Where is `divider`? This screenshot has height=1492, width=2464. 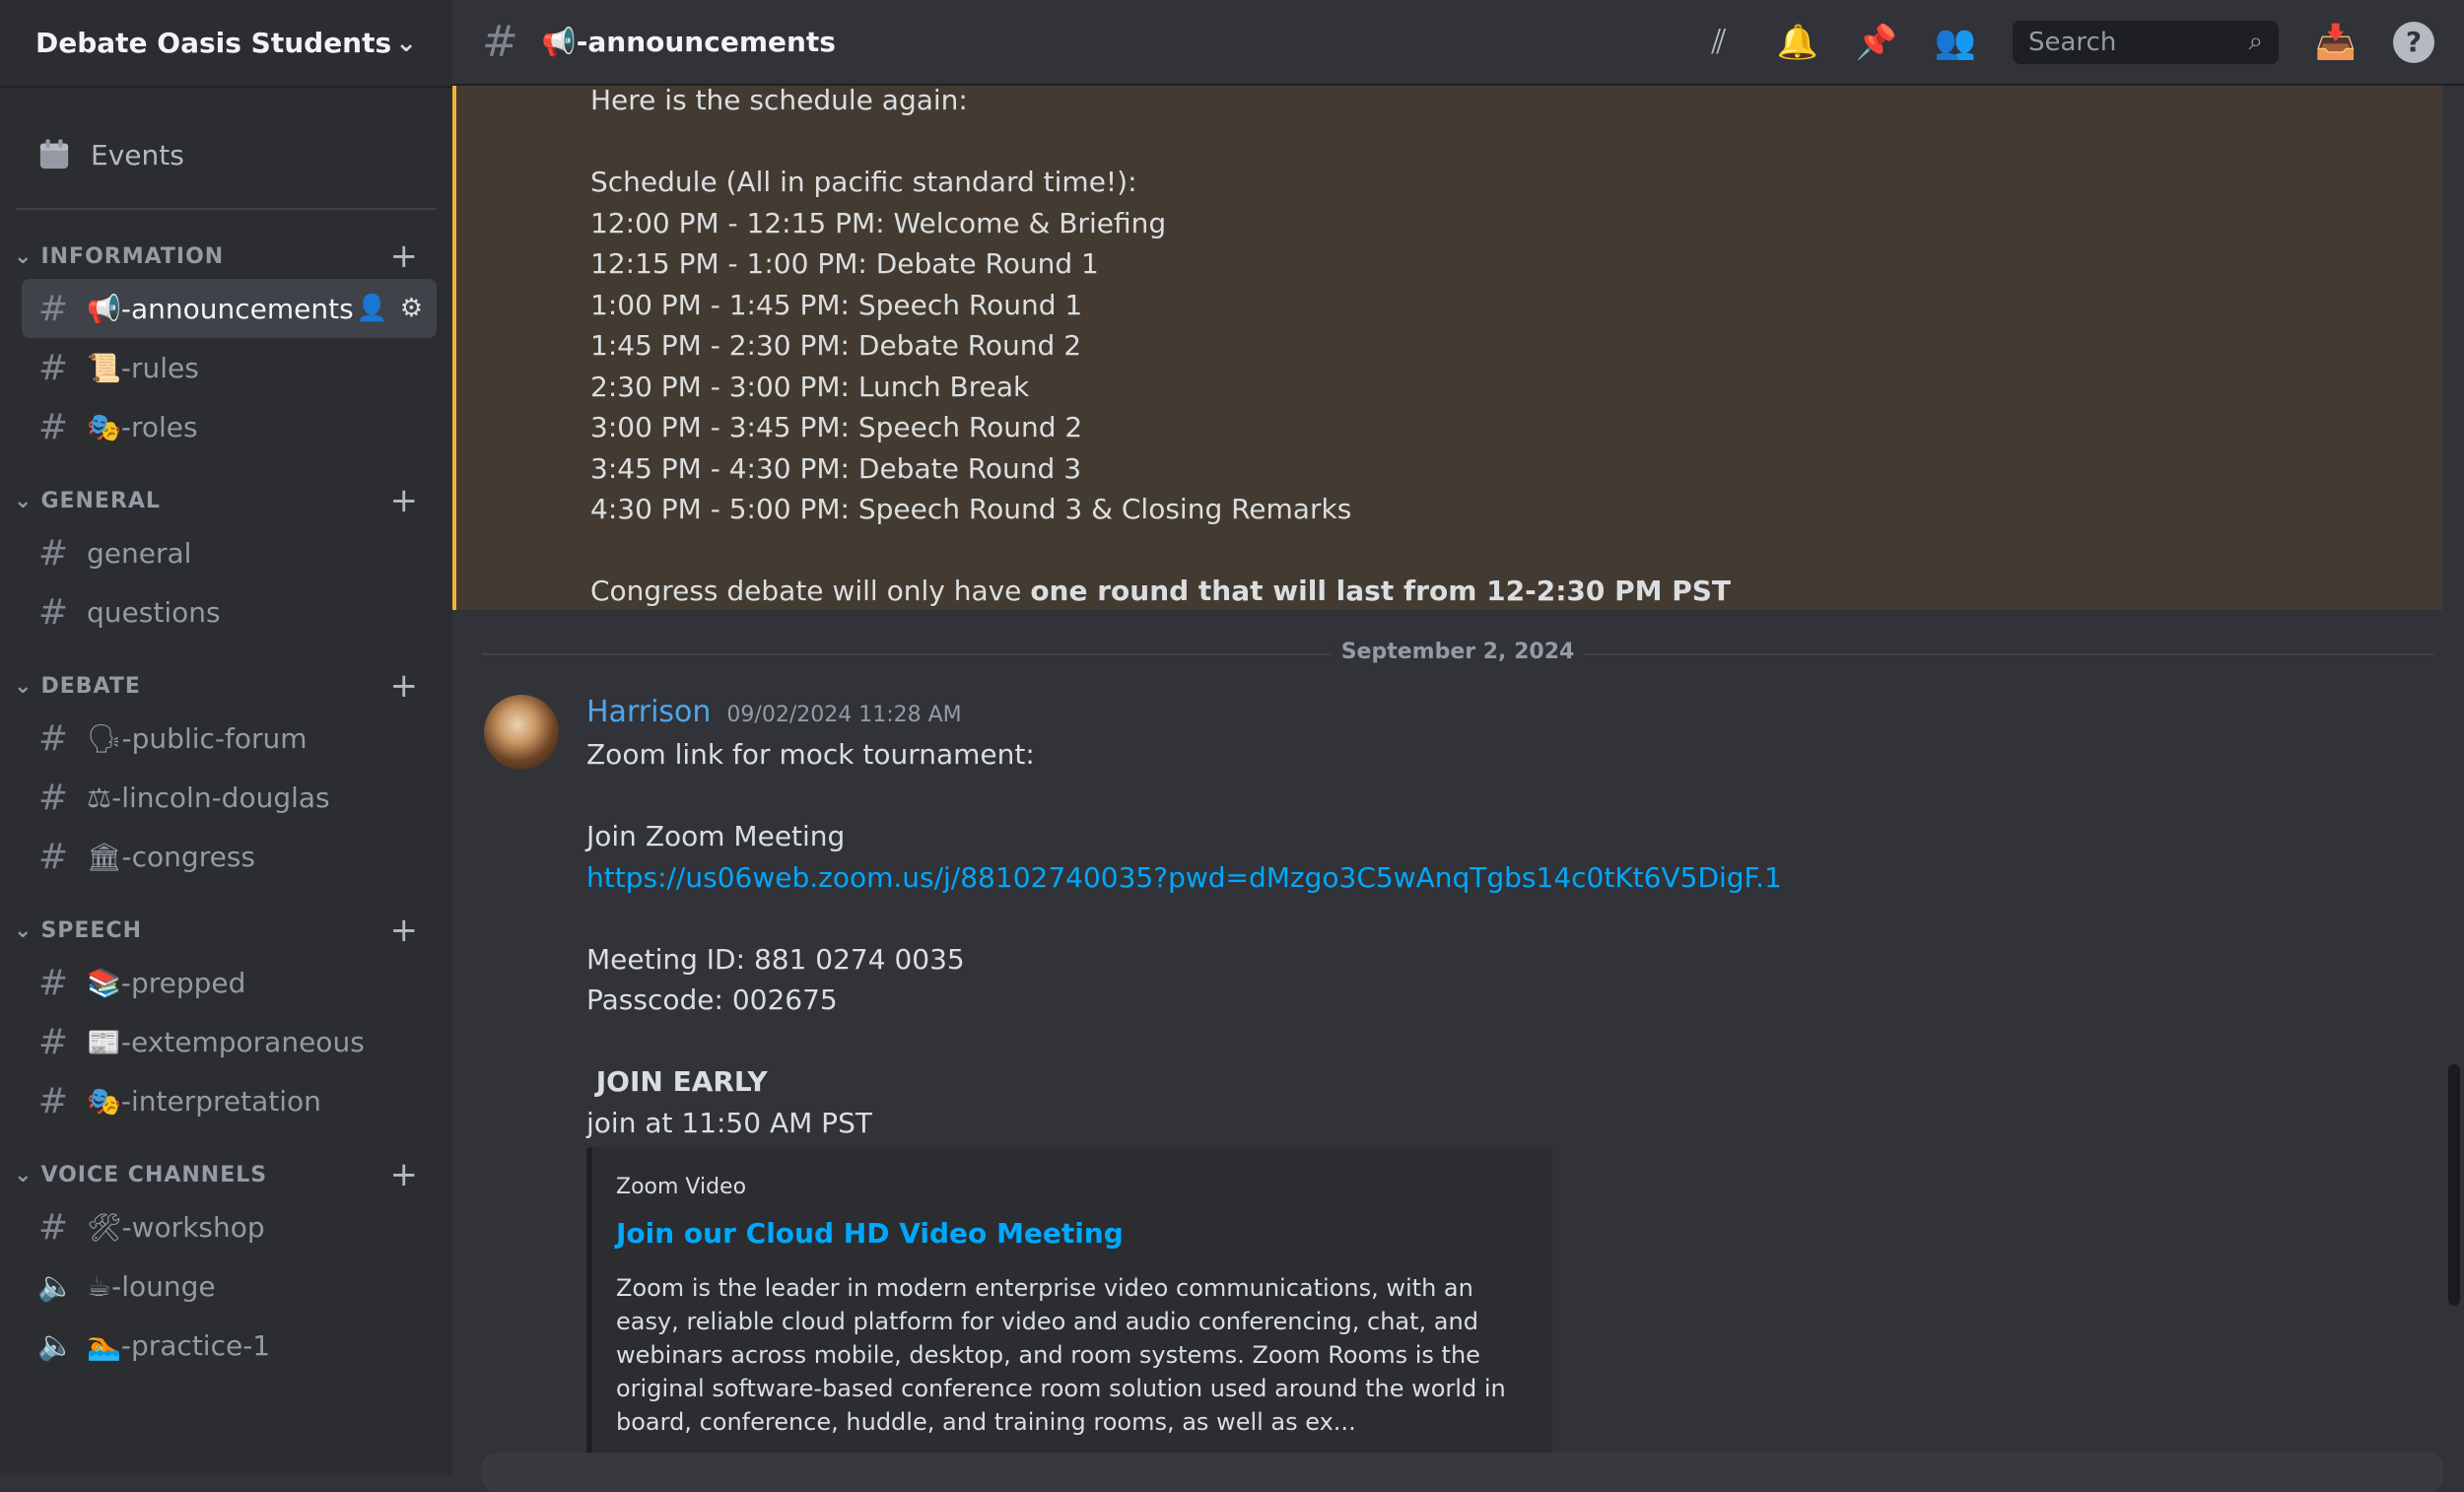 divider is located at coordinates (226, 209).